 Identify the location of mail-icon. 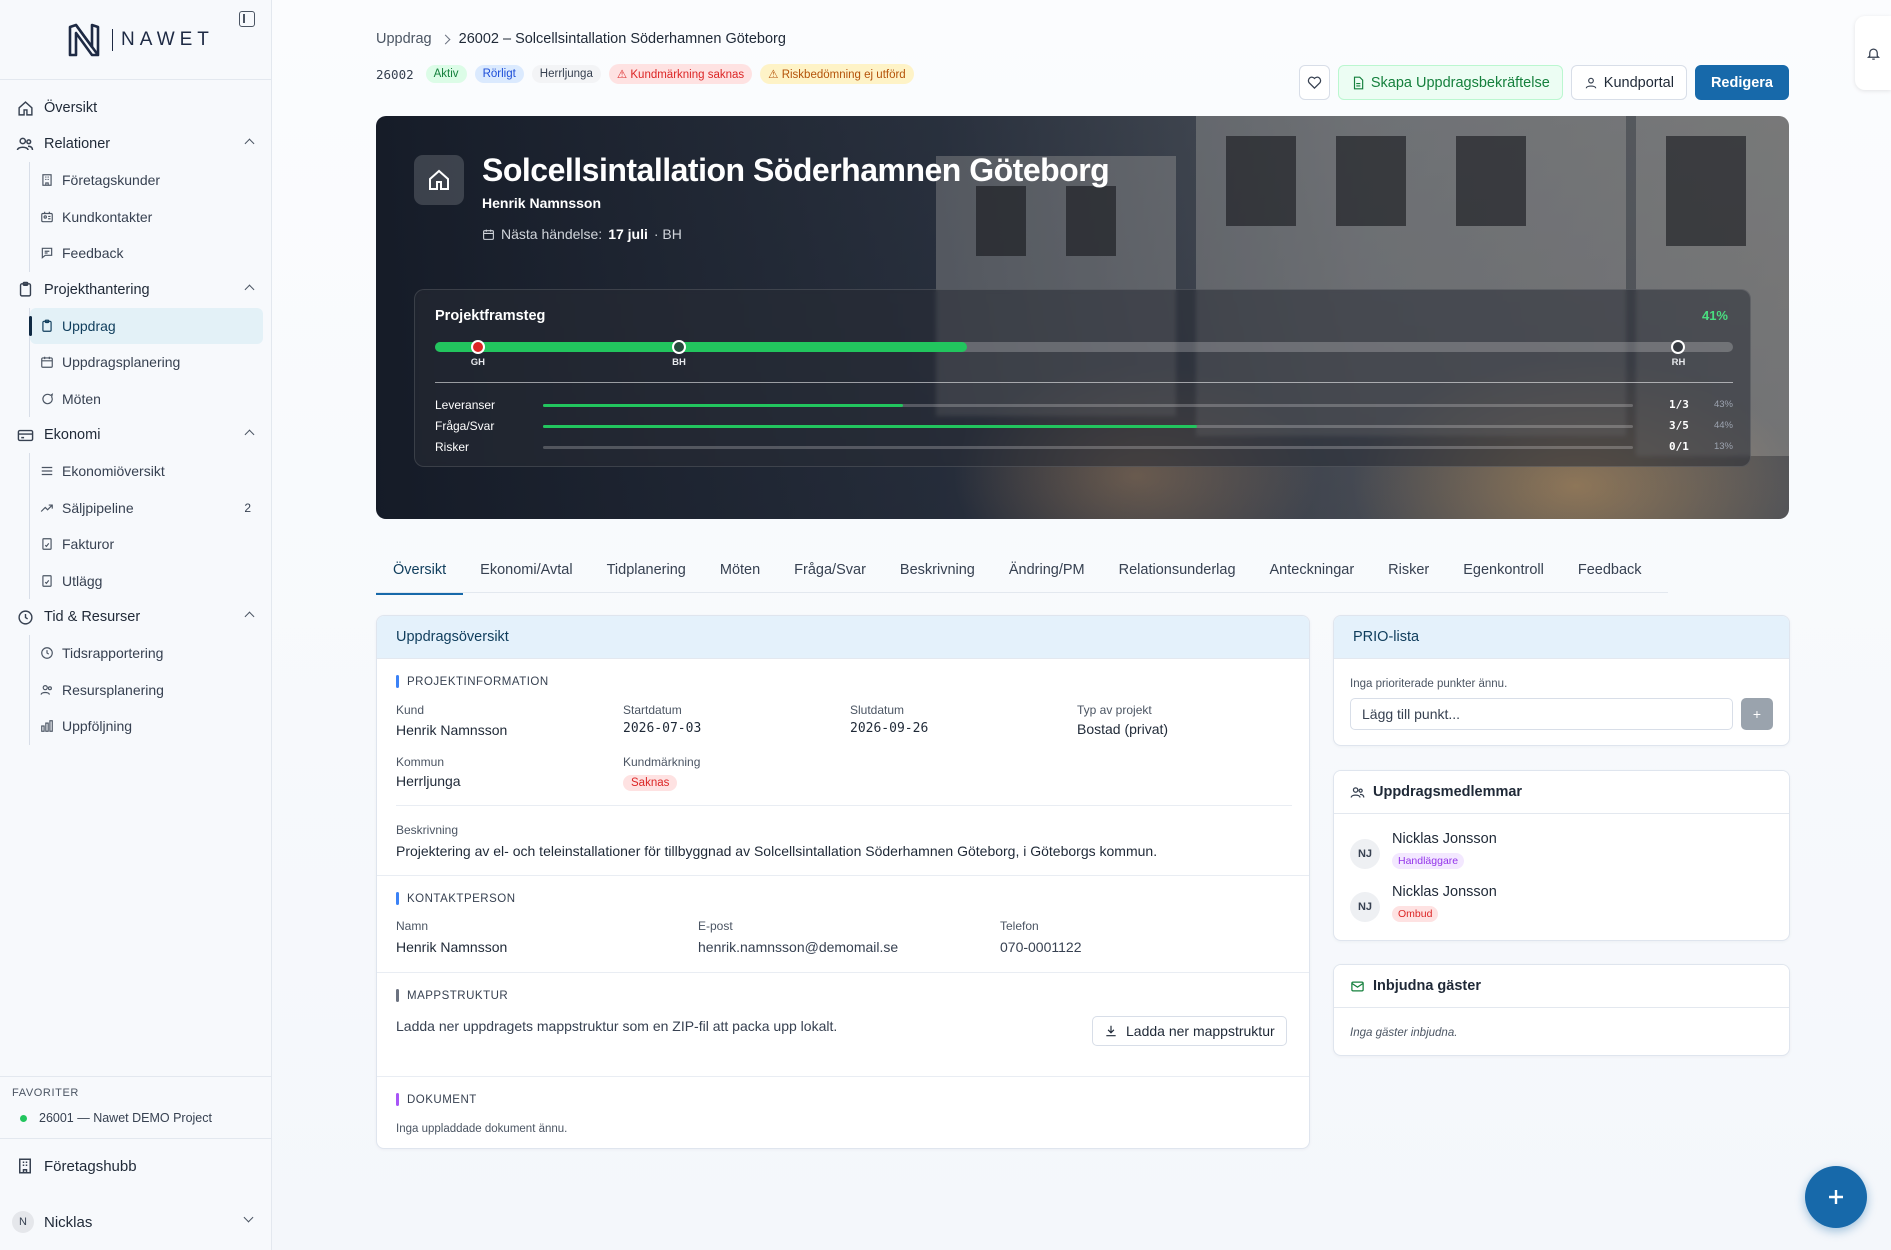
(1357, 986).